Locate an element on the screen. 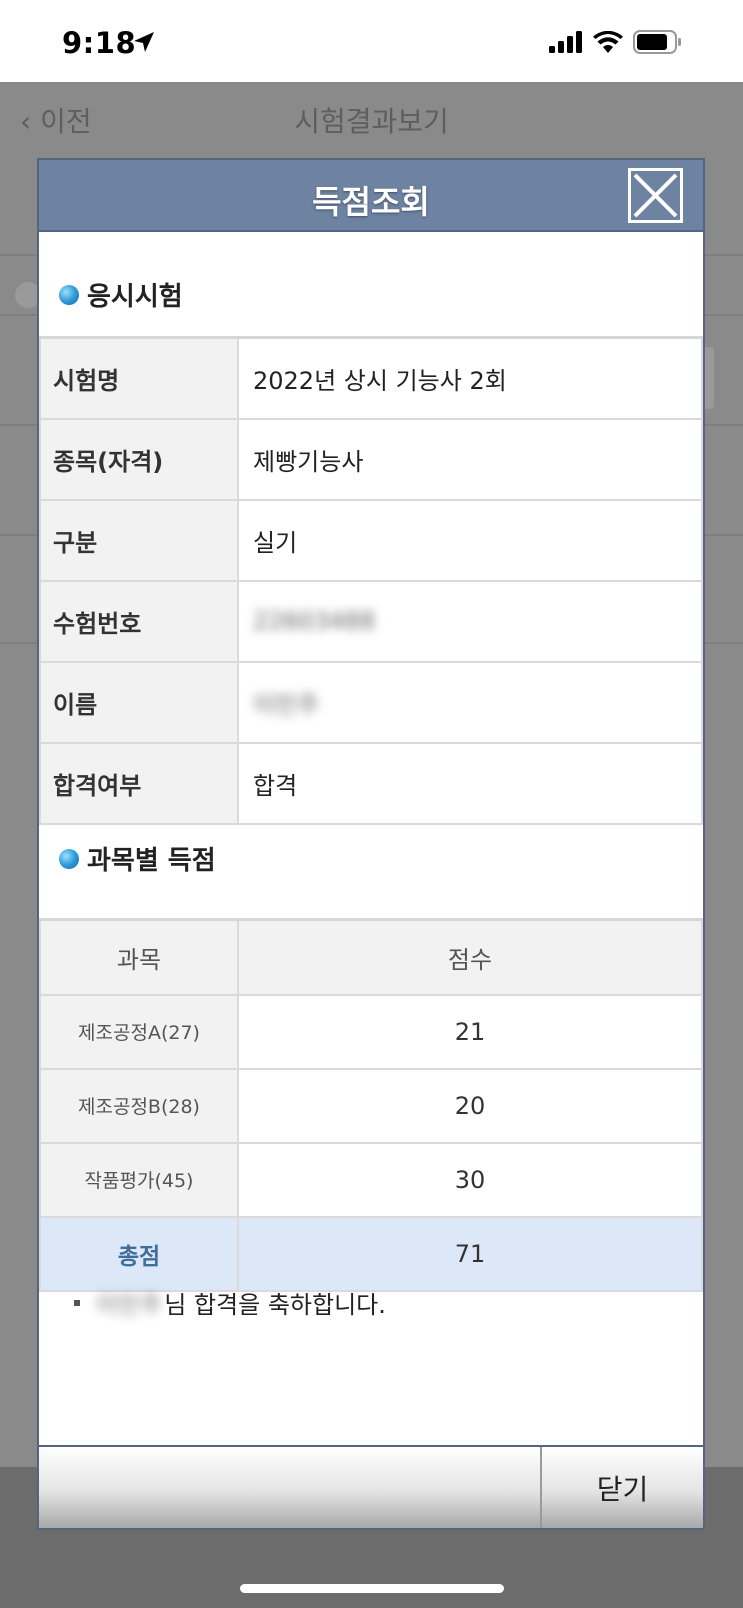 Image resolution: width=743 pixels, height=1608 pixels. congrats-text: 님 합격을 축하합니다. is located at coordinates (275, 1305).